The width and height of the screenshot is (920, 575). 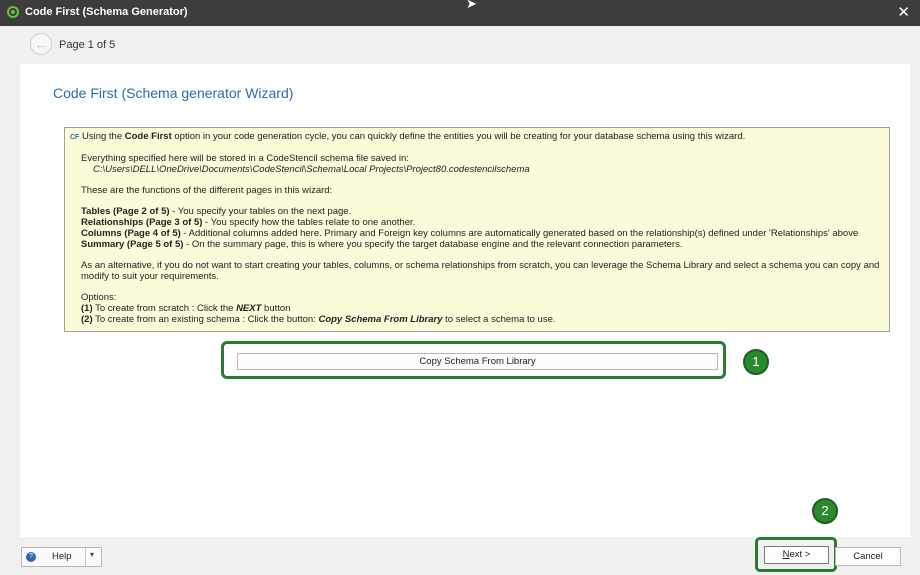 I want to click on help-divider, so click(x=85, y=557).